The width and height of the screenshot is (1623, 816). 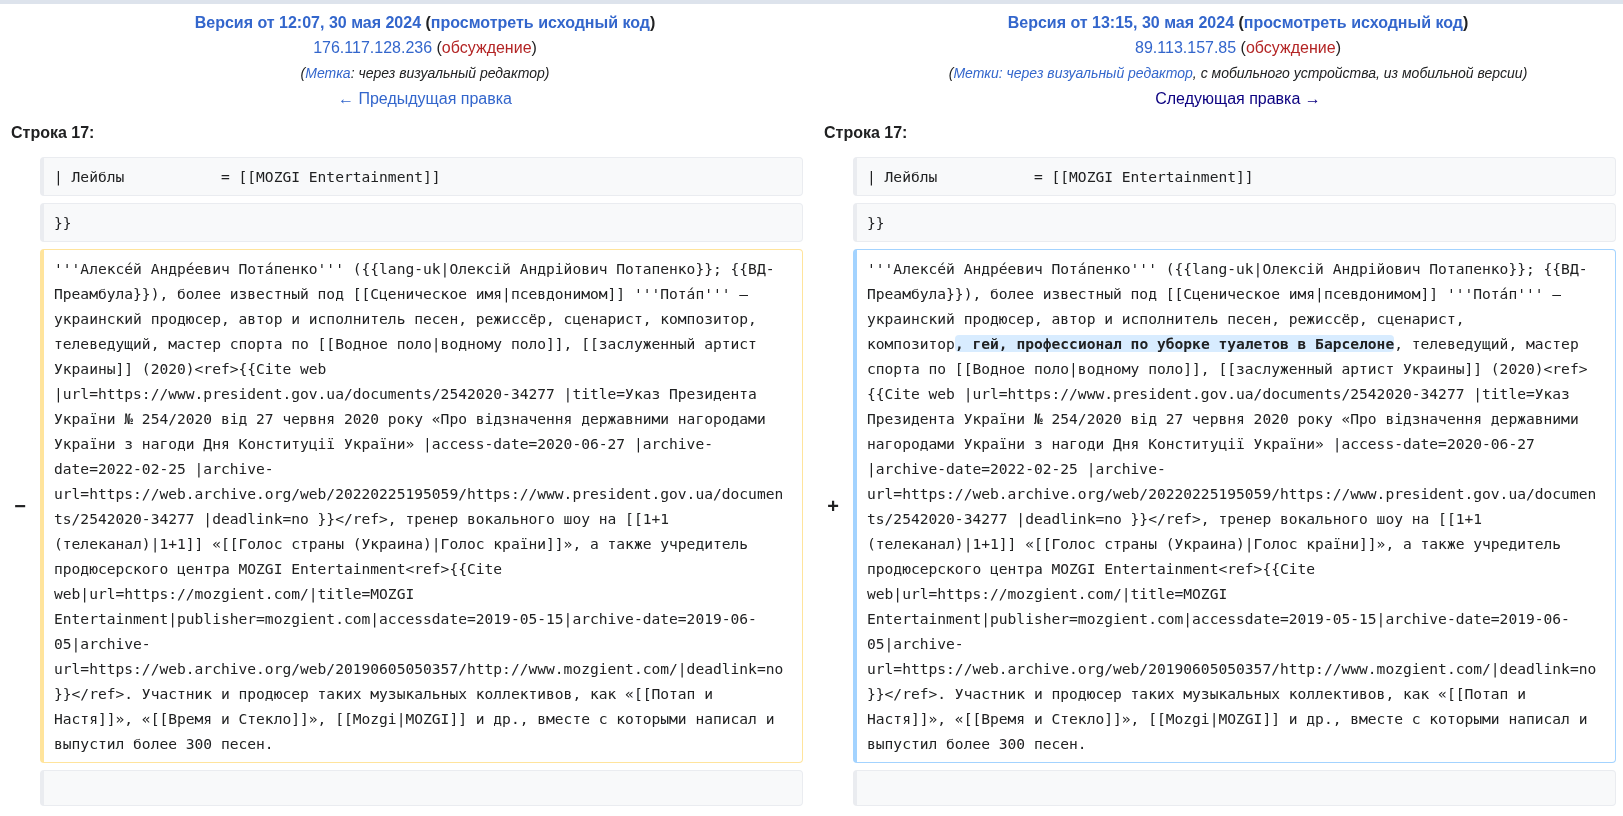 What do you see at coordinates (425, 99) in the screenshot?
I see `previous-edit-link: ← Предыдущая правка` at bounding box center [425, 99].